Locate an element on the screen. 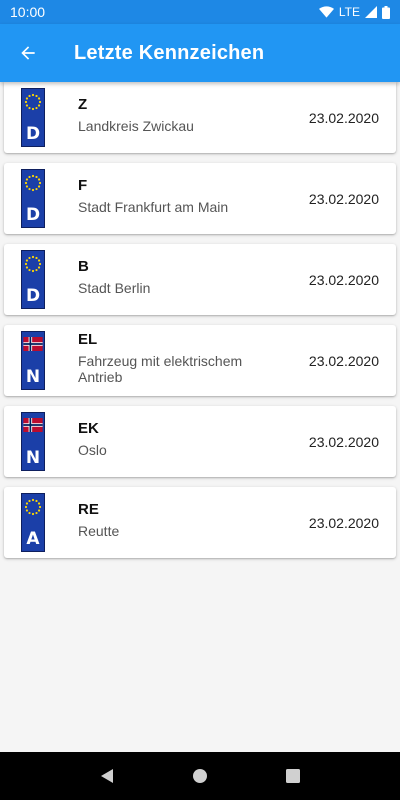 The width and height of the screenshot is (400, 800). plate-abbreviation: RE is located at coordinates (88, 509).